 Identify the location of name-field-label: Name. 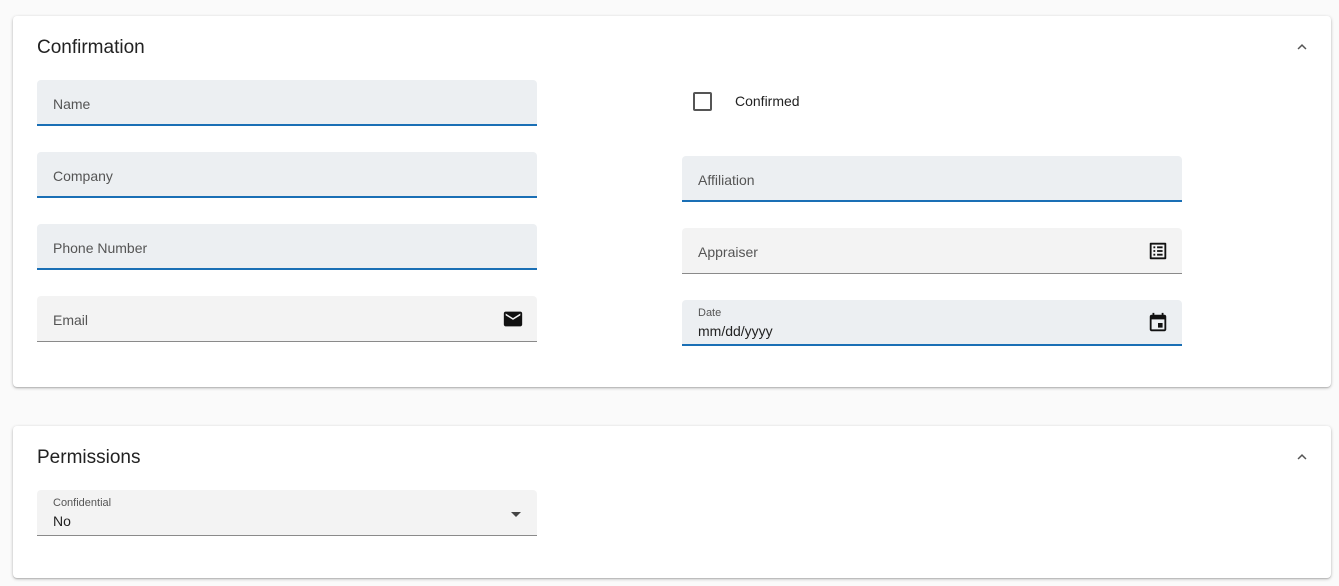
(72, 104).